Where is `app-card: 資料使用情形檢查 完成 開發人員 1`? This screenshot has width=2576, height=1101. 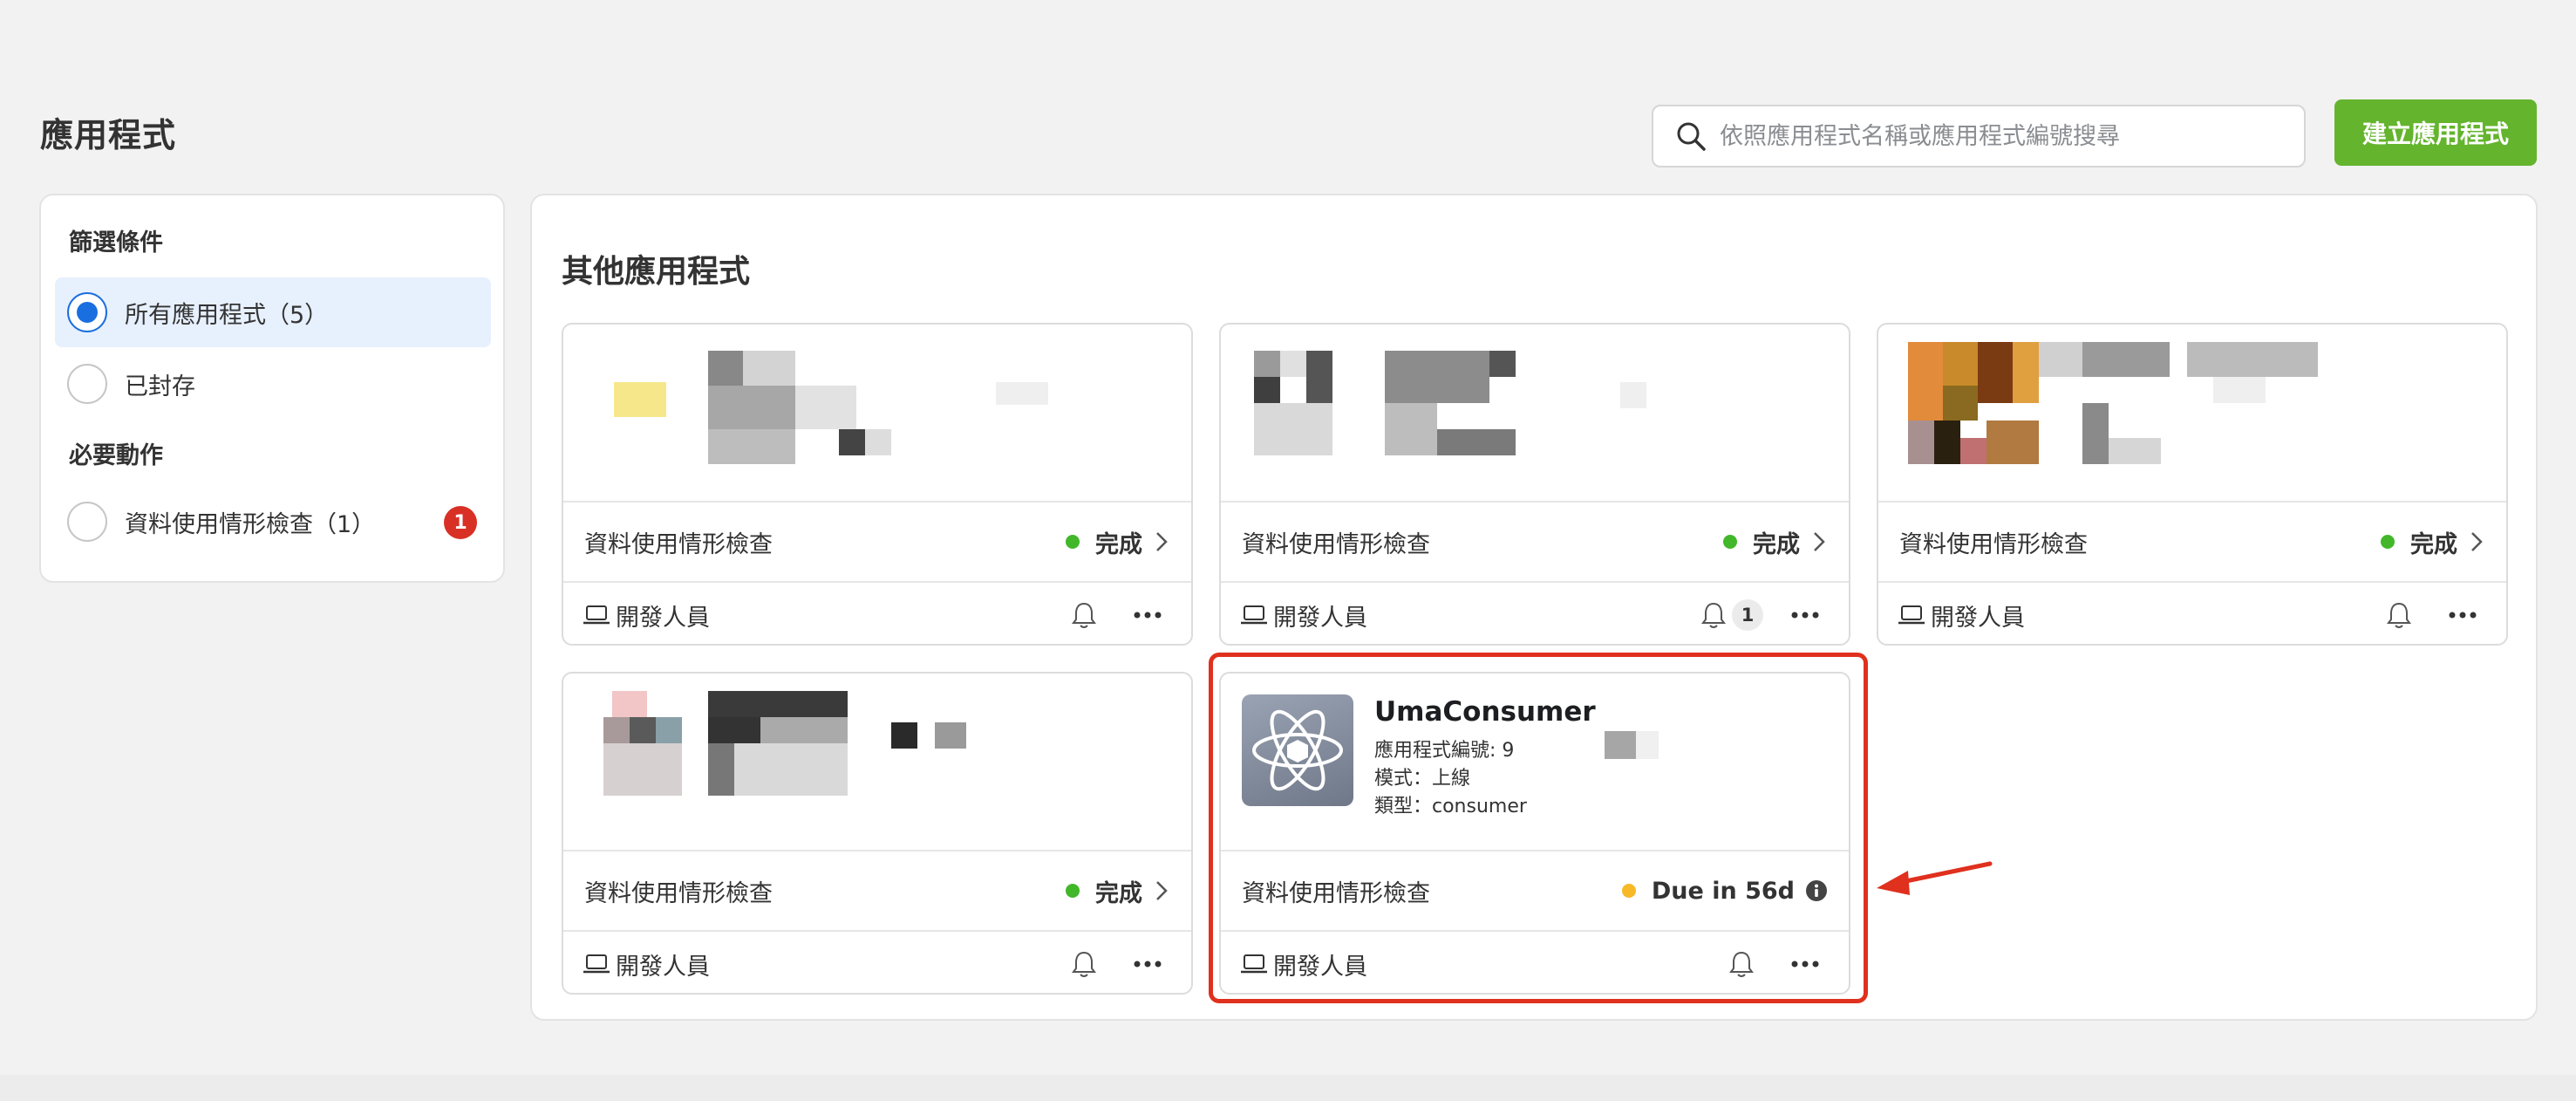 app-card: 資料使用情形檢查 完成 開發人員 1 is located at coordinates (1534, 485).